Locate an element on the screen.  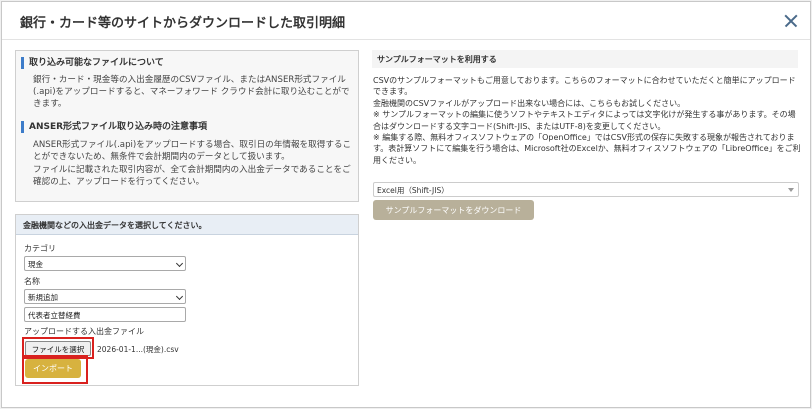
name-select: 新規追加 is located at coordinates (105, 296).